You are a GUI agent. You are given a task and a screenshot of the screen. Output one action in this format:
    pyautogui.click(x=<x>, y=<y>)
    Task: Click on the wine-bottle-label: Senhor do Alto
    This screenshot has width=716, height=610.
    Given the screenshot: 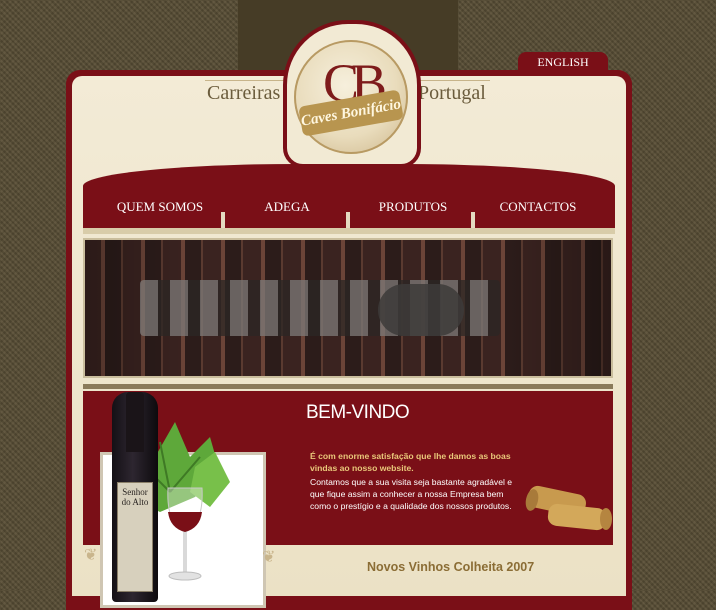 What is the action you would take?
    pyautogui.click(x=135, y=537)
    